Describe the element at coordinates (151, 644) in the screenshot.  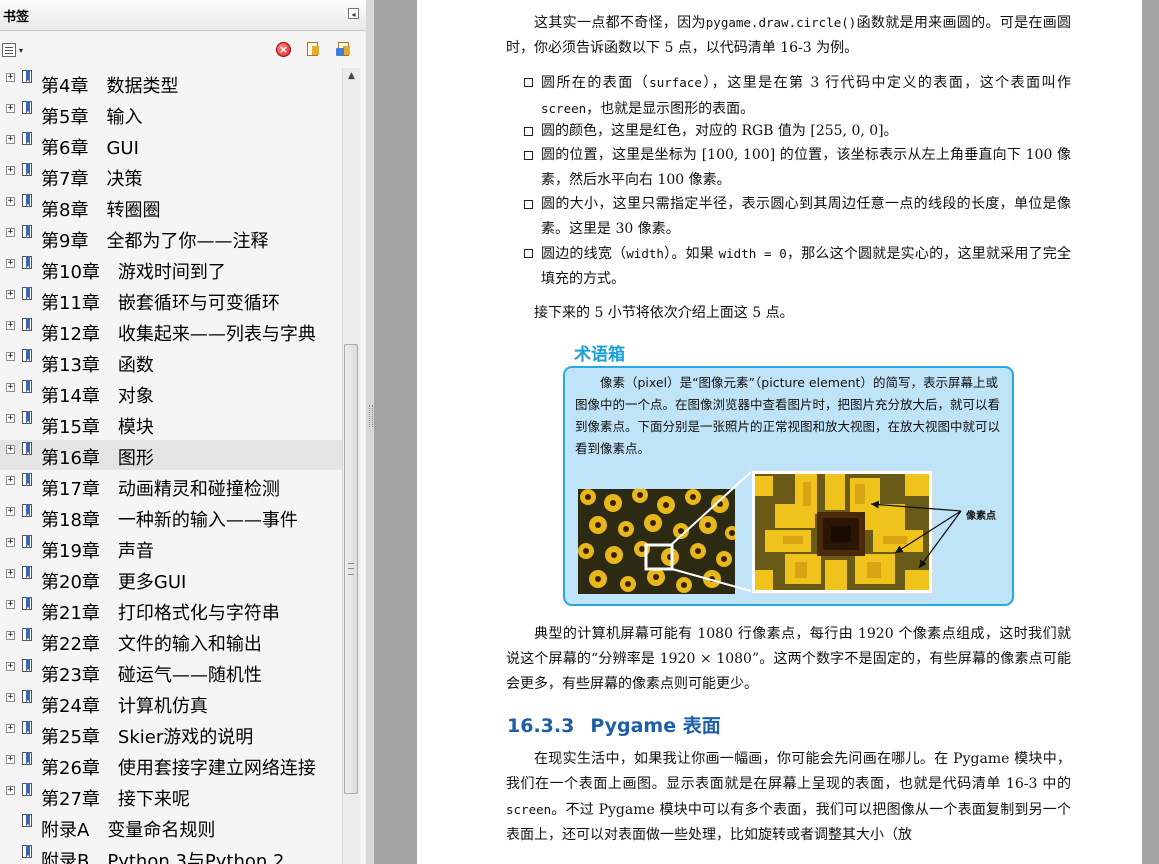
I see `bookmark-label: 第22章 文件的输入和输出` at that location.